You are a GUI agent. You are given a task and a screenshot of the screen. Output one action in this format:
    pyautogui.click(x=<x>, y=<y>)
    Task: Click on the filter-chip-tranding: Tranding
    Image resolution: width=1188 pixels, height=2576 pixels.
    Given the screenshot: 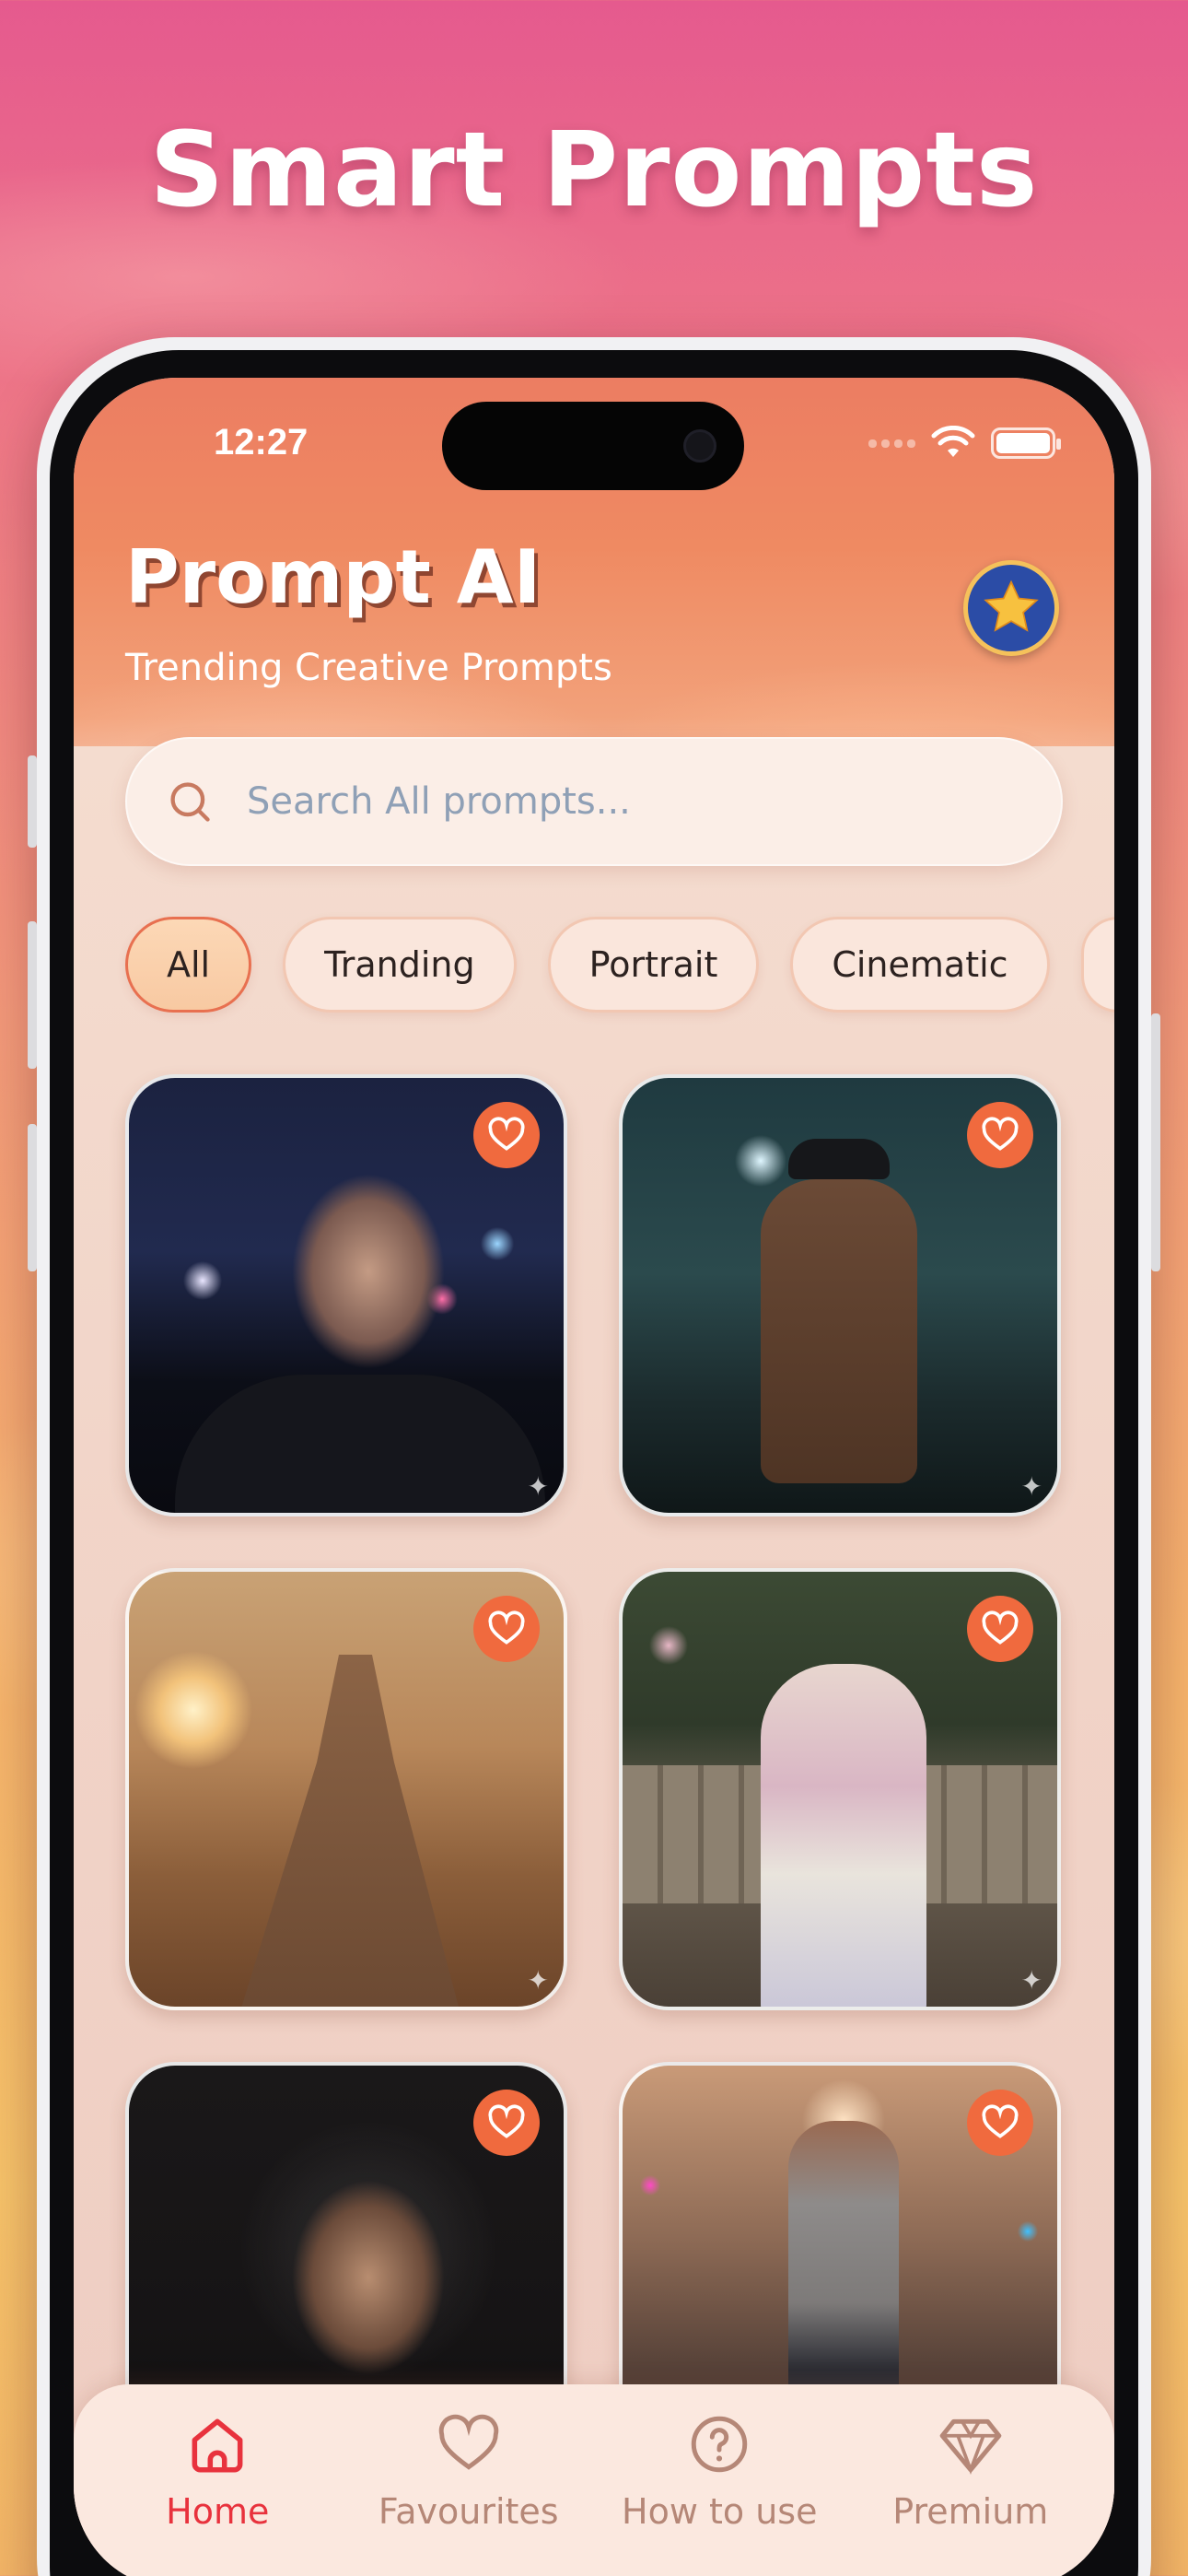 What is the action you would take?
    pyautogui.click(x=400, y=965)
    